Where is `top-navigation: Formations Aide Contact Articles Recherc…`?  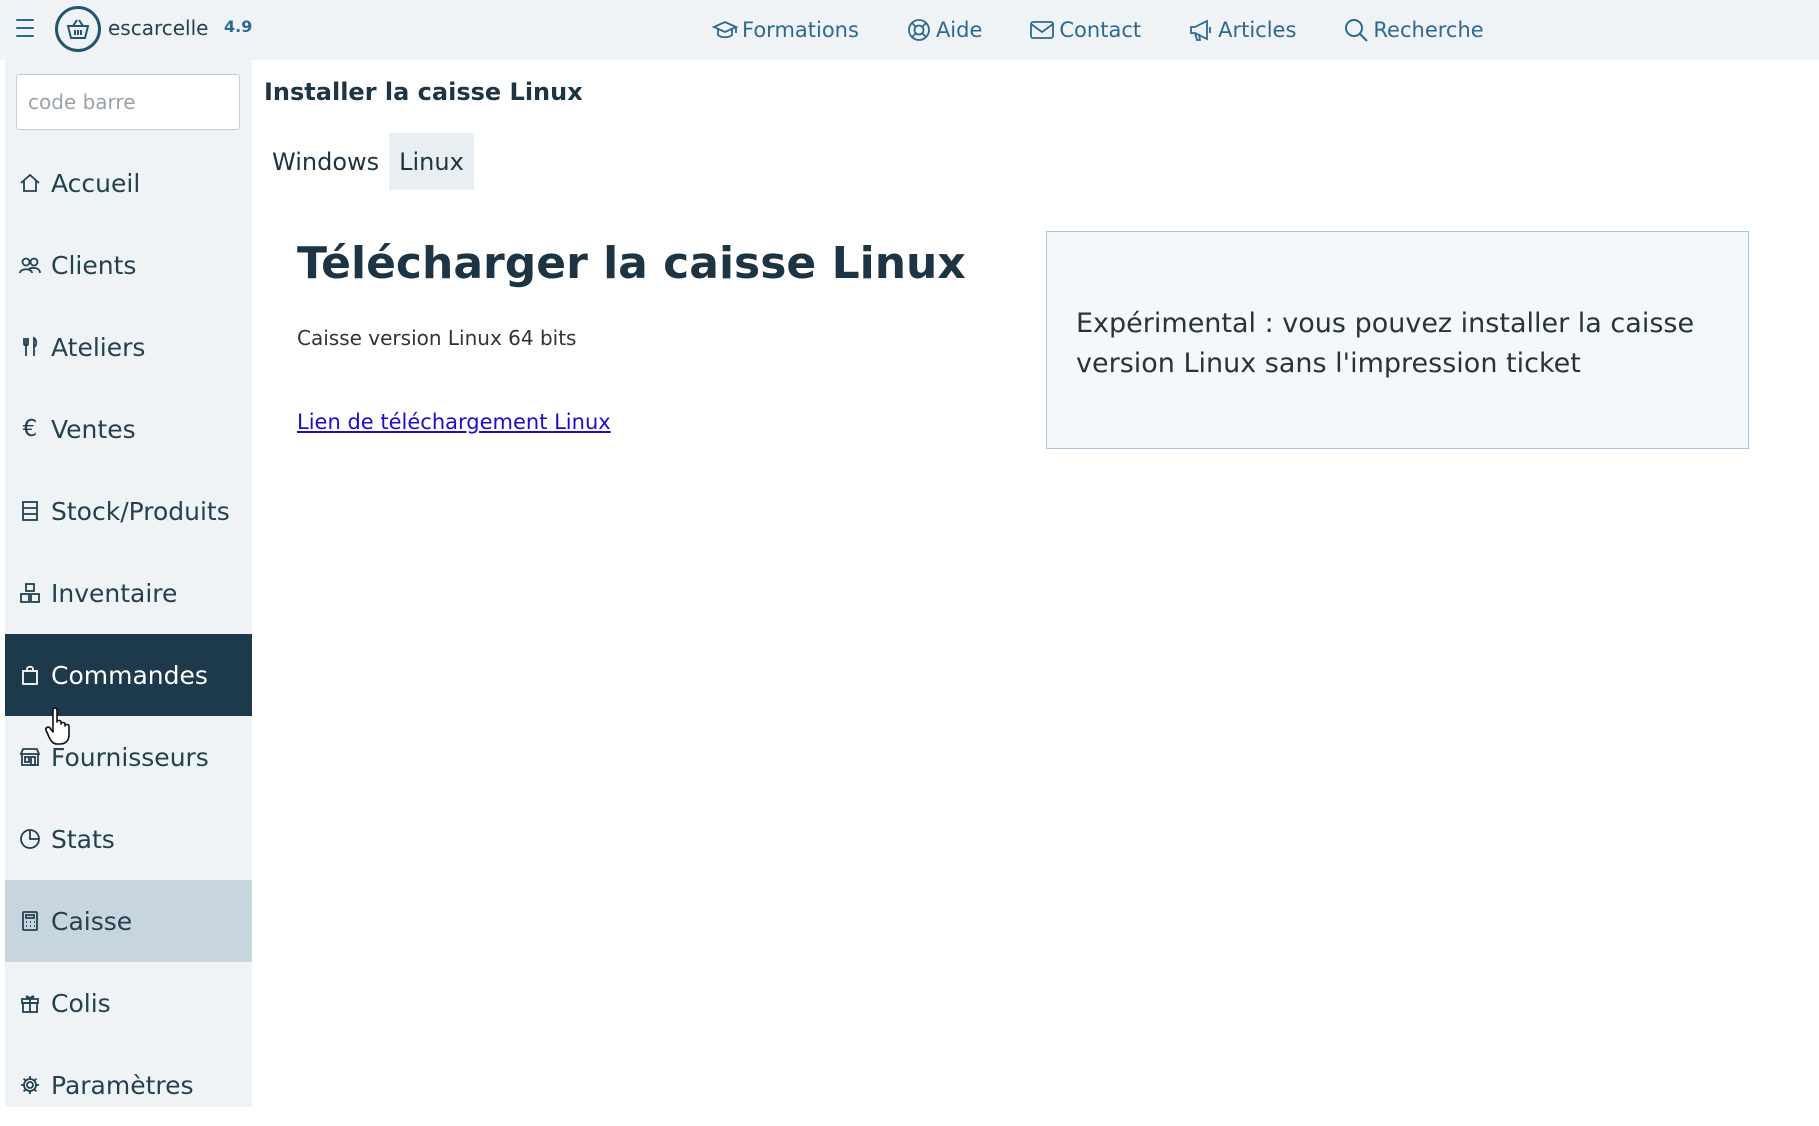
top-navigation: Formations Aide Contact Articles Recherc… is located at coordinates (1121, 30).